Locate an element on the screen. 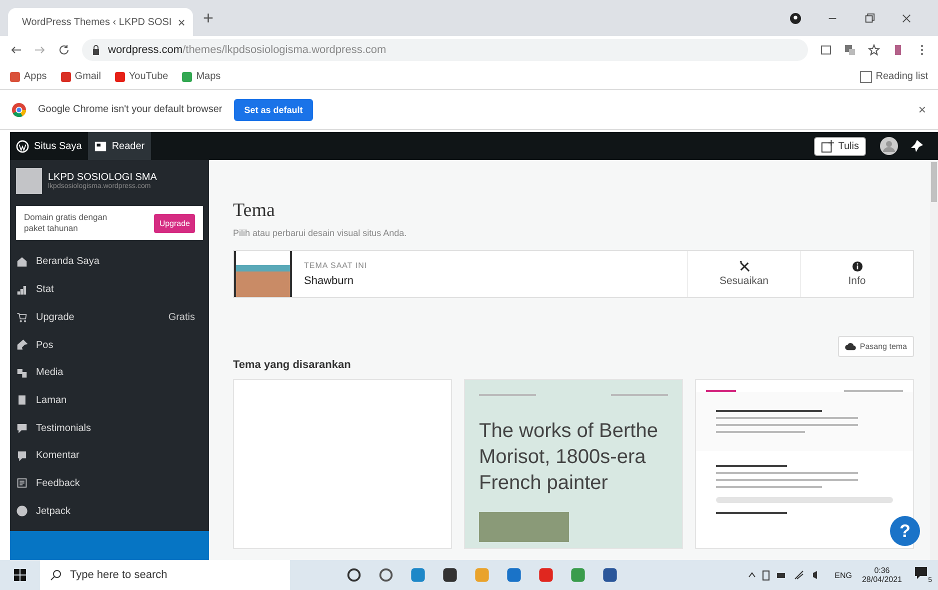 This screenshot has height=590, width=938. cart-icon is located at coordinates (22, 317).